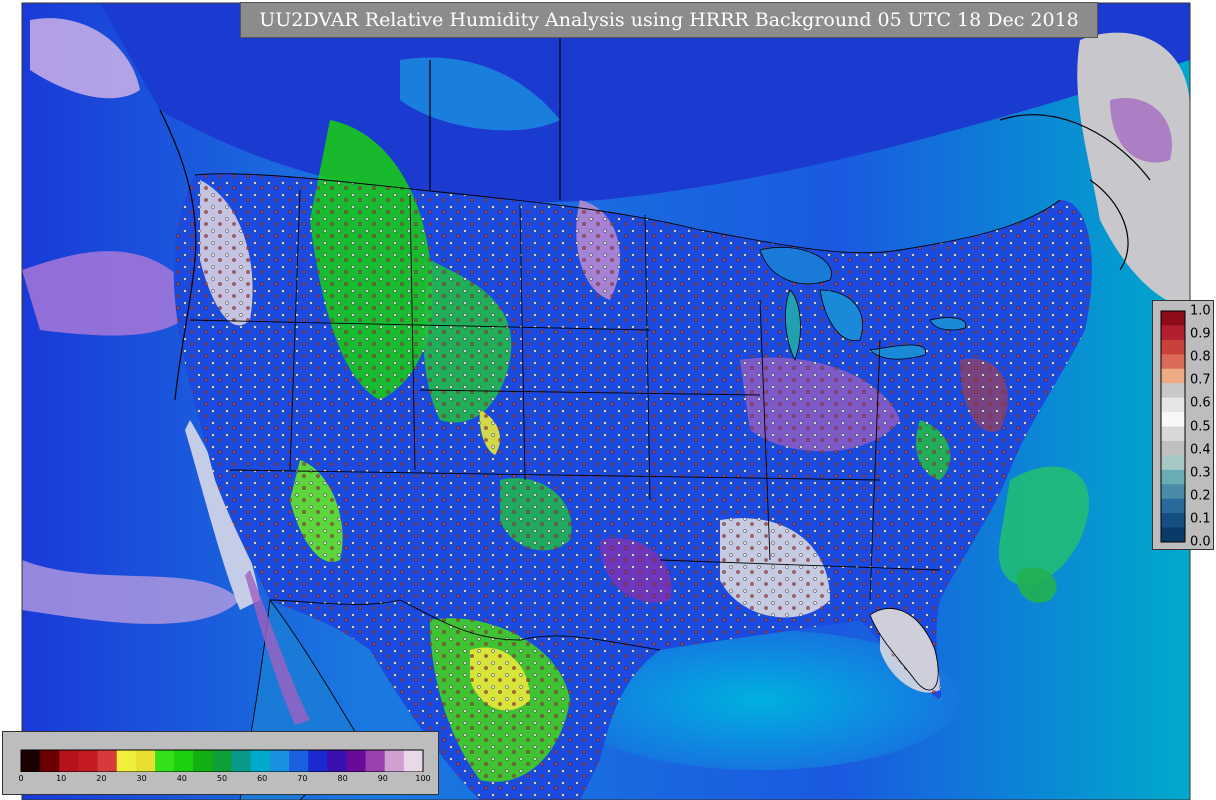  Describe the element at coordinates (262, 778) in the screenshot. I see `humidity-colorbar-tick-label: 60` at that location.